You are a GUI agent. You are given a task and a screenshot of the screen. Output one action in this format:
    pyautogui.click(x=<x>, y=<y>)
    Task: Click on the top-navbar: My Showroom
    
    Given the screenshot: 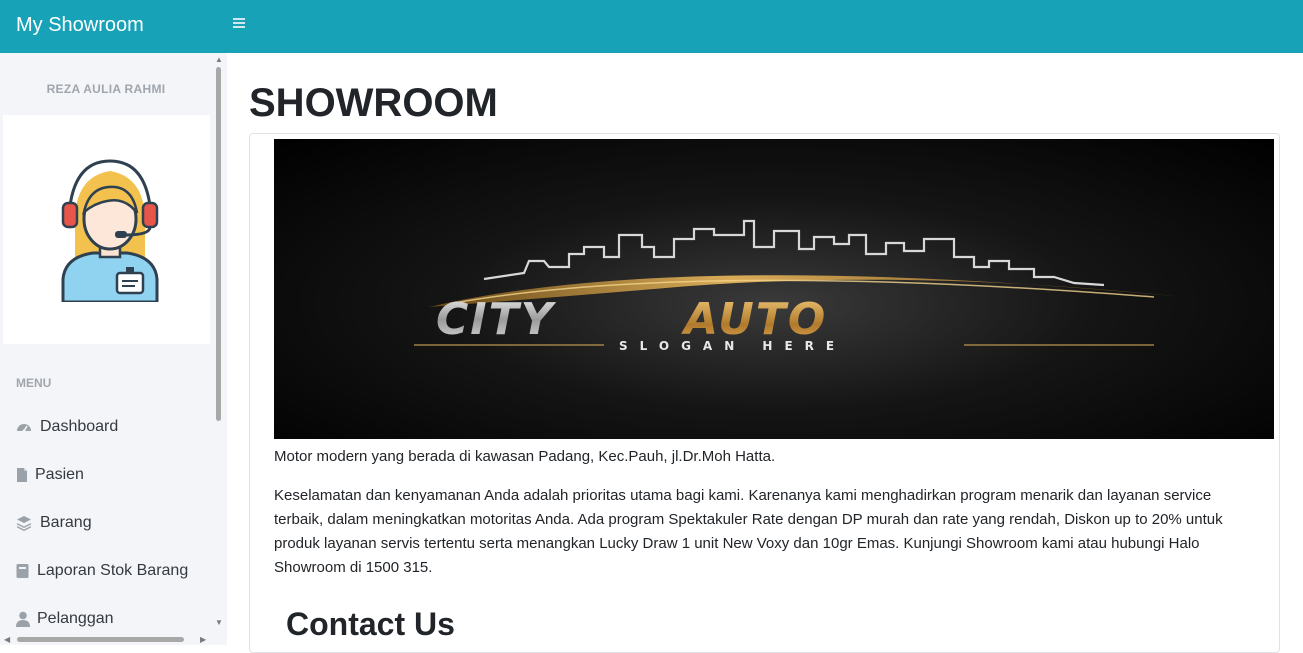 What is the action you would take?
    pyautogui.click(x=651, y=26)
    